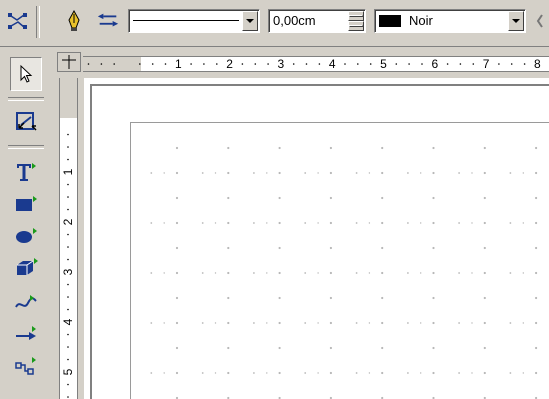 The width and height of the screenshot is (549, 399). Describe the element at coordinates (356, 26) in the screenshot. I see `spin-down-icon` at that location.